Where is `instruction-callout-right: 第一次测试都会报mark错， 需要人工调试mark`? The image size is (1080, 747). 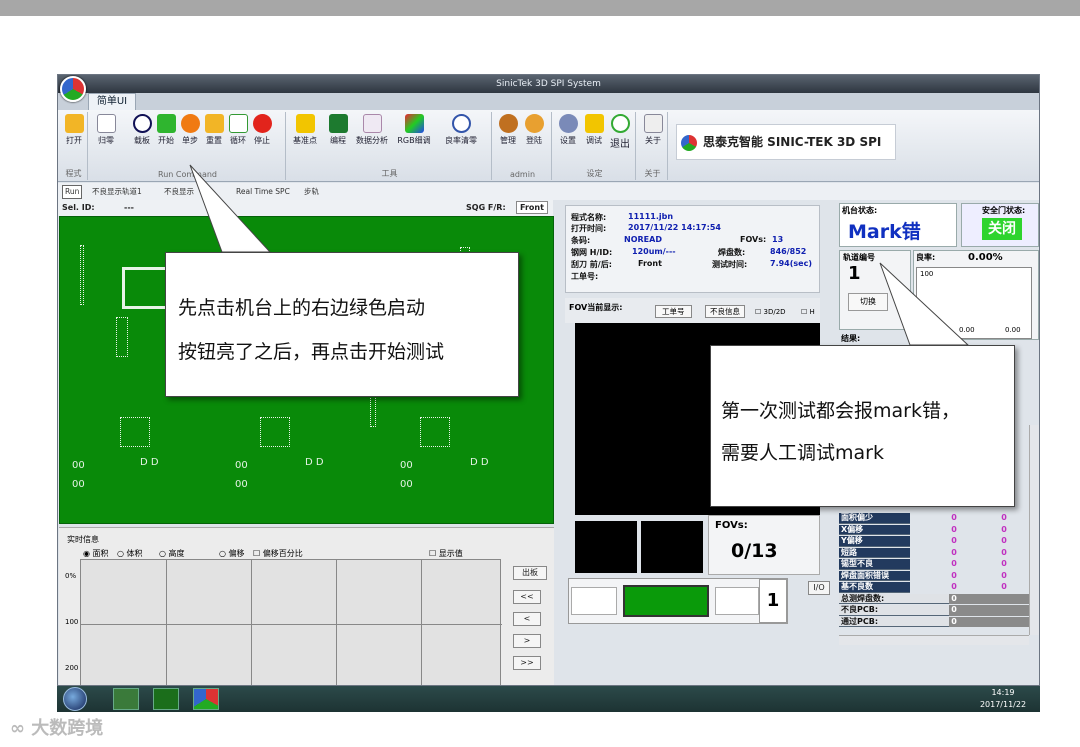
instruction-callout-right: 第一次测试都会报mark错， 需要人工调试mark is located at coordinates (862, 426).